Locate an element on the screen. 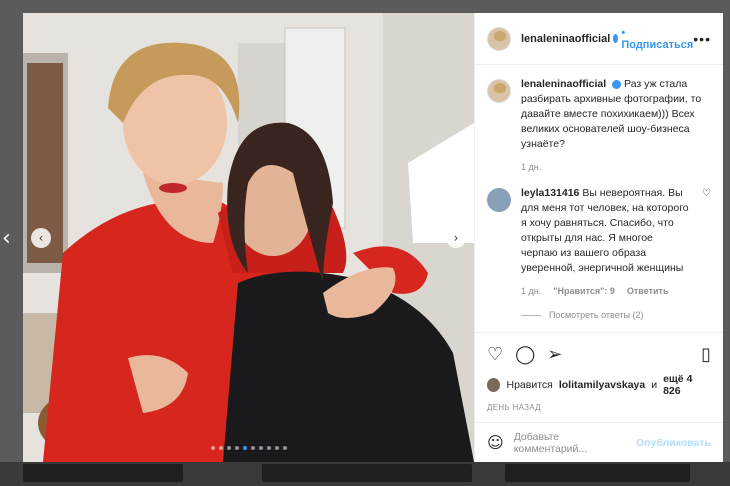  author-username: lenaleninaofficial is located at coordinates (565, 39).